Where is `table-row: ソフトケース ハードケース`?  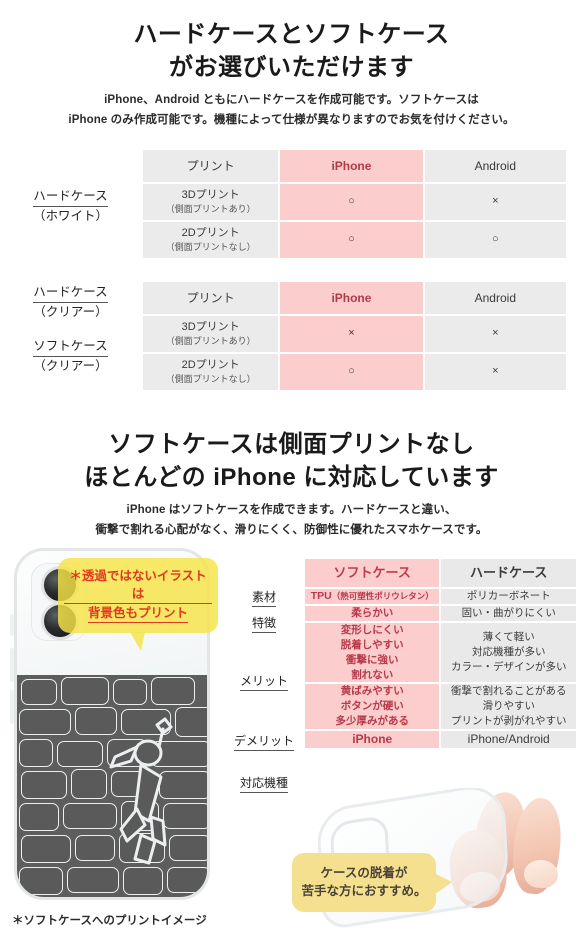 table-row: ソフトケース ハードケース is located at coordinates (440, 573).